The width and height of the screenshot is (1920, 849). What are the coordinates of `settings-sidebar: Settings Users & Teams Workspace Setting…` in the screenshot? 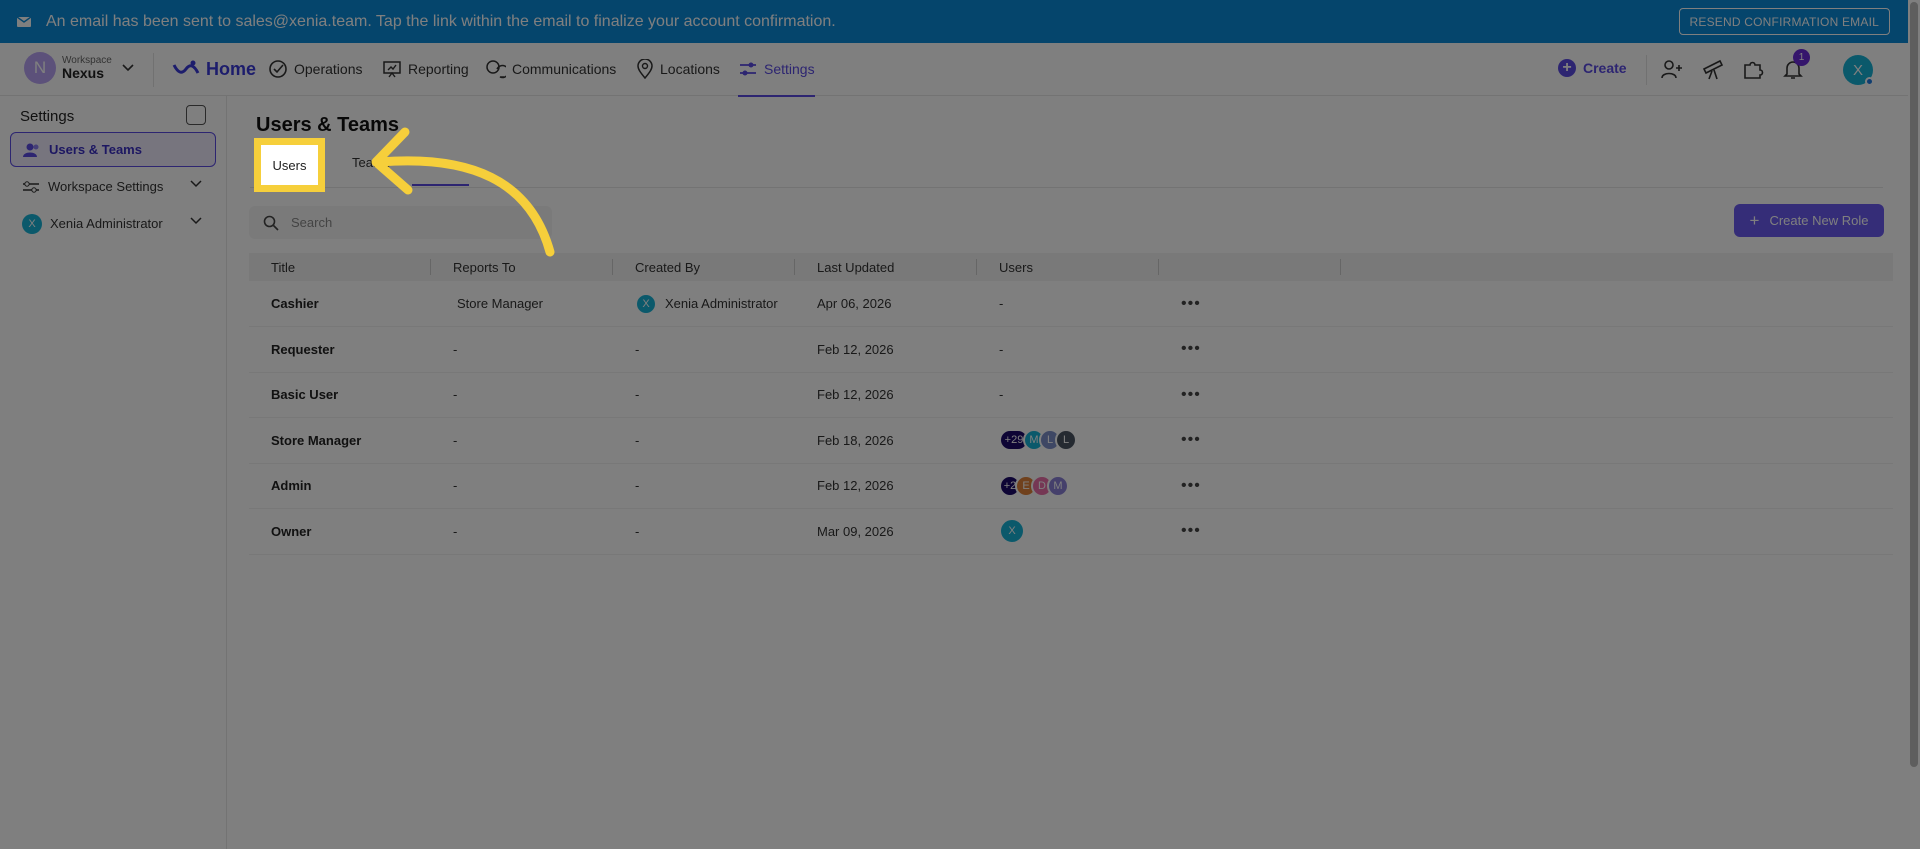 It's located at (113, 472).